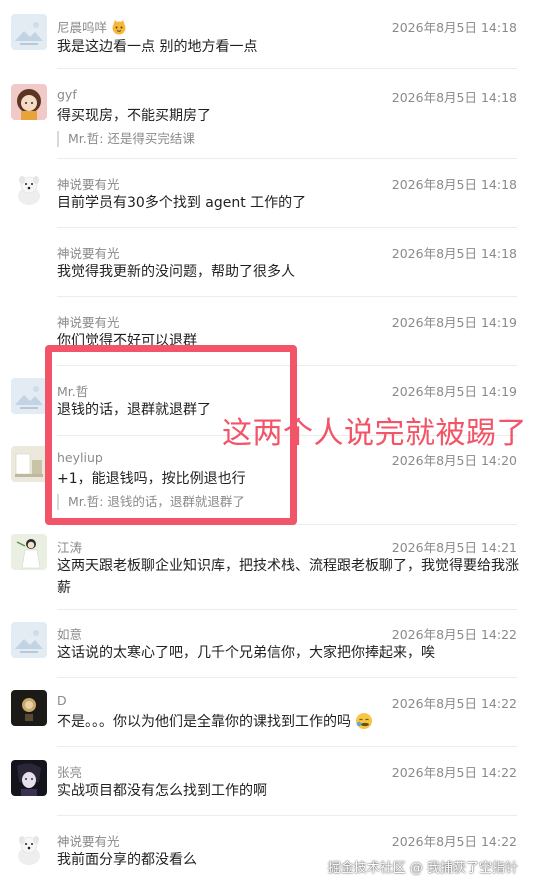 This screenshot has height=891, width=534. What do you see at coordinates (288, 577) in the screenshot?
I see `message-text: 这两天跟老板聊企业知识库，把技术栈、流程跟老板聊了，我觉得要给我涨薪` at bounding box center [288, 577].